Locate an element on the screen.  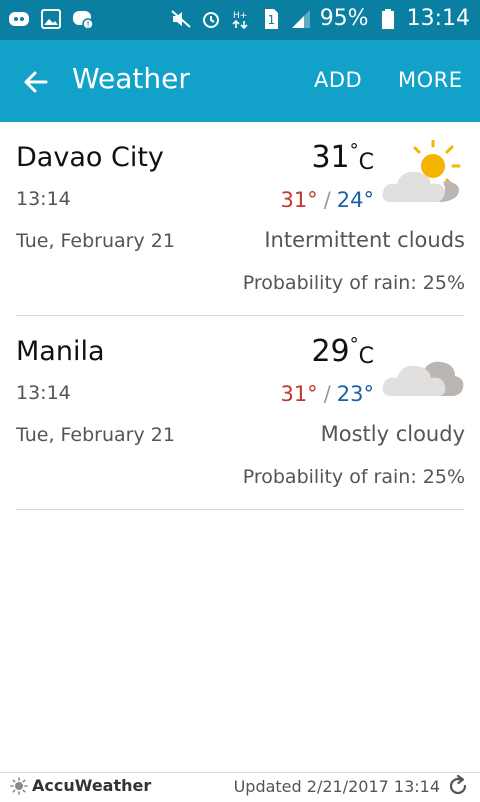
more-button: MORE is located at coordinates (430, 80).